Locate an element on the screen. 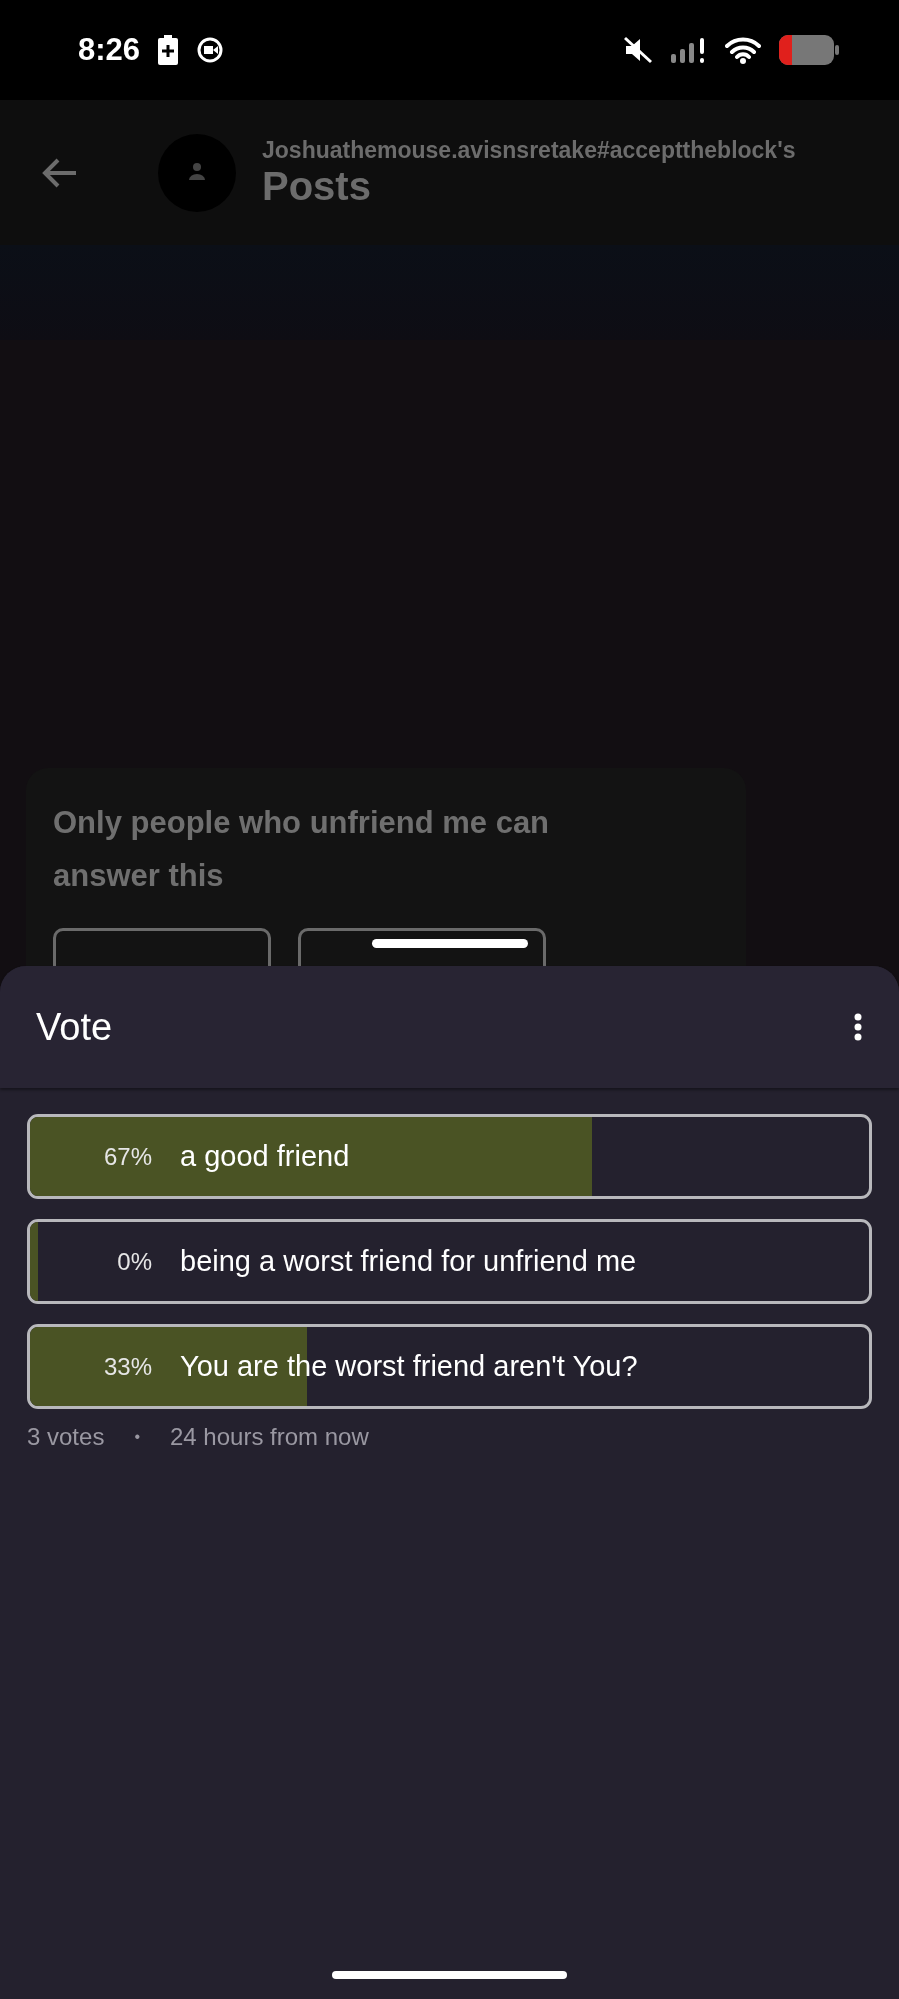 The width and height of the screenshot is (899, 1999). poll-option: 0% being a worst friend for unfriend me is located at coordinates (449, 1261).